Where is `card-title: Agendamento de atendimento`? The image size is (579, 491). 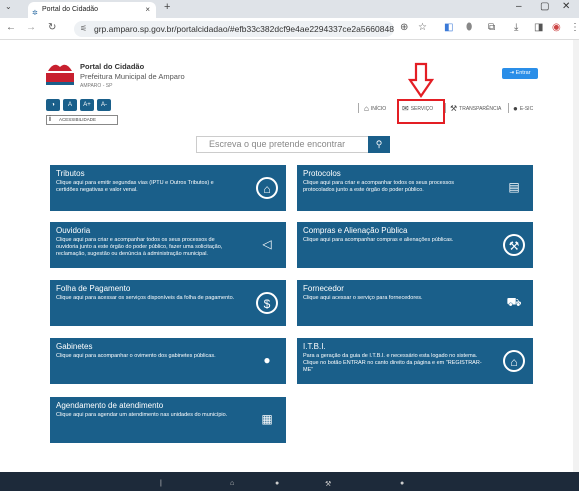
card-title: Agendamento de atendimento is located at coordinates (110, 405).